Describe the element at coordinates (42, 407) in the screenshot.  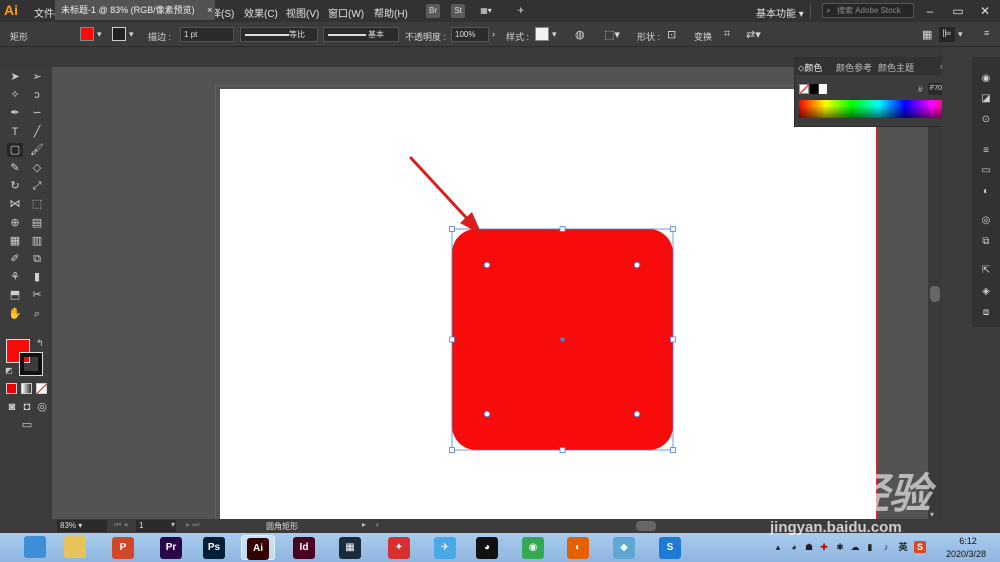
I see `draw-inside-icon: ◎` at that location.